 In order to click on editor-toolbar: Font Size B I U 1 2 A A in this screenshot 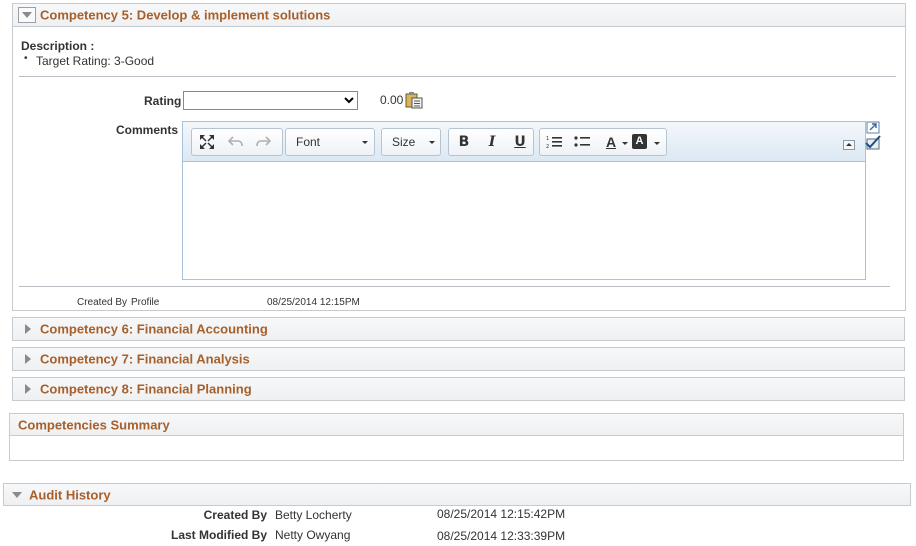, I will do `click(524, 142)`.